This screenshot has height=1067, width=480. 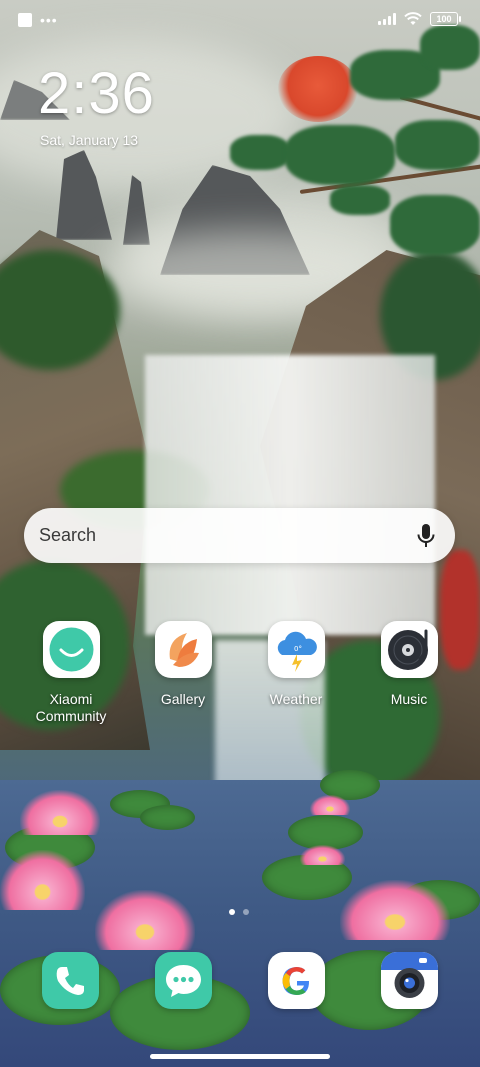 I want to click on app-gallery: Gallery, so click(x=183, y=664).